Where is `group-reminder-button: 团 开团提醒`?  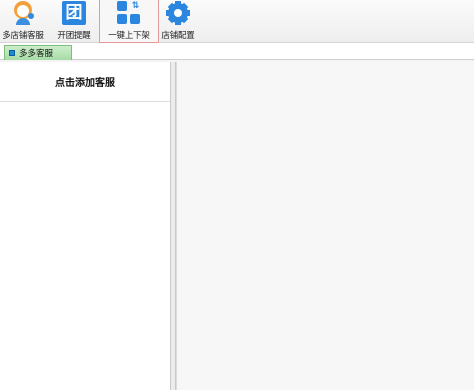
group-reminder-button: 团 开团提醒 is located at coordinates (74, 21).